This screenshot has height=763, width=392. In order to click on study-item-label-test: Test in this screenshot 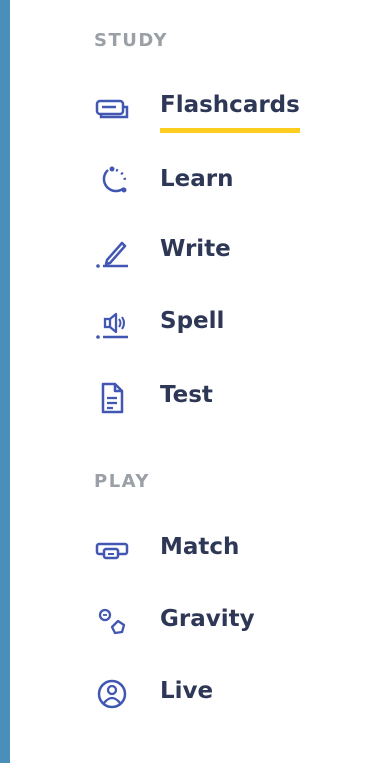, I will do `click(186, 395)`.